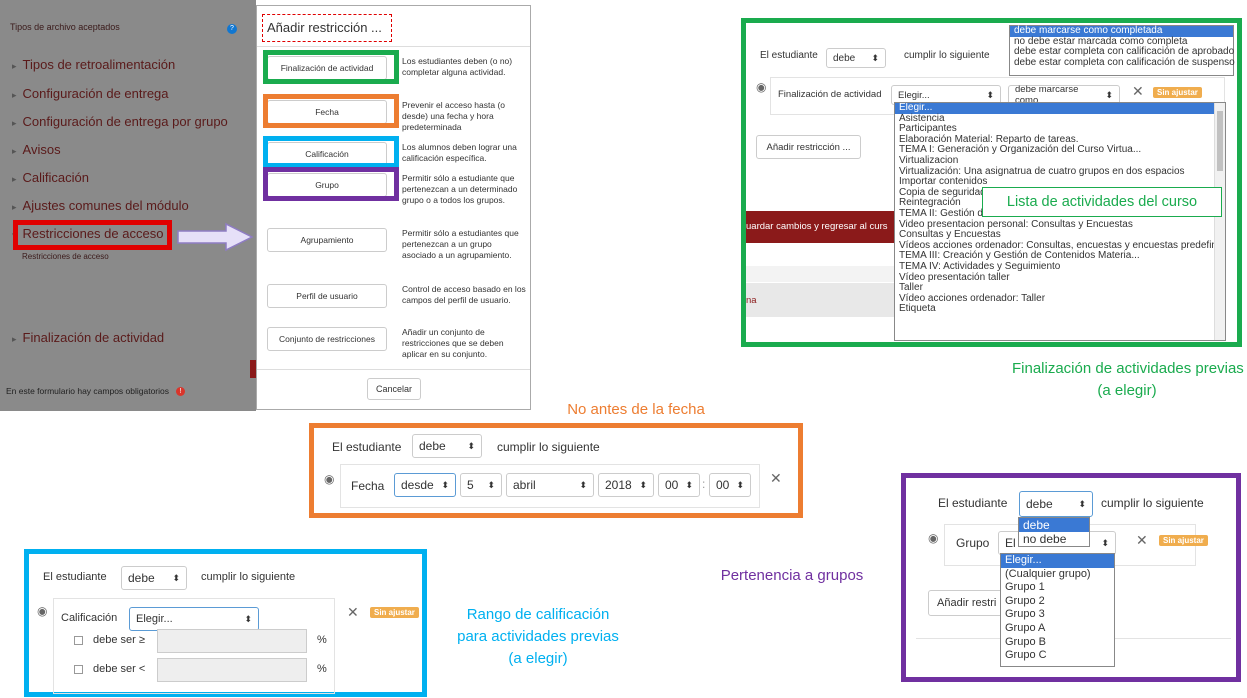 This screenshot has height=698, width=1247. What do you see at coordinates (322, 640) in the screenshot?
I see `percent-unit: %` at bounding box center [322, 640].